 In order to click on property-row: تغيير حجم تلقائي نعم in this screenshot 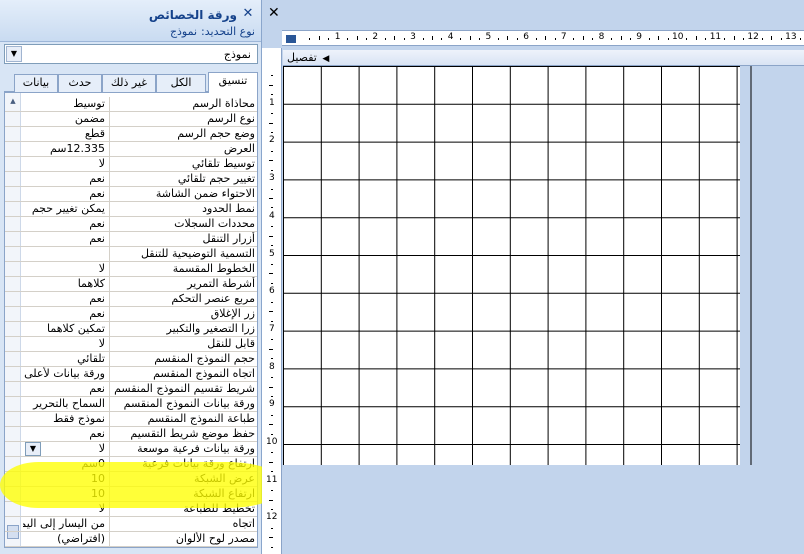, I will do `click(131, 179)`.